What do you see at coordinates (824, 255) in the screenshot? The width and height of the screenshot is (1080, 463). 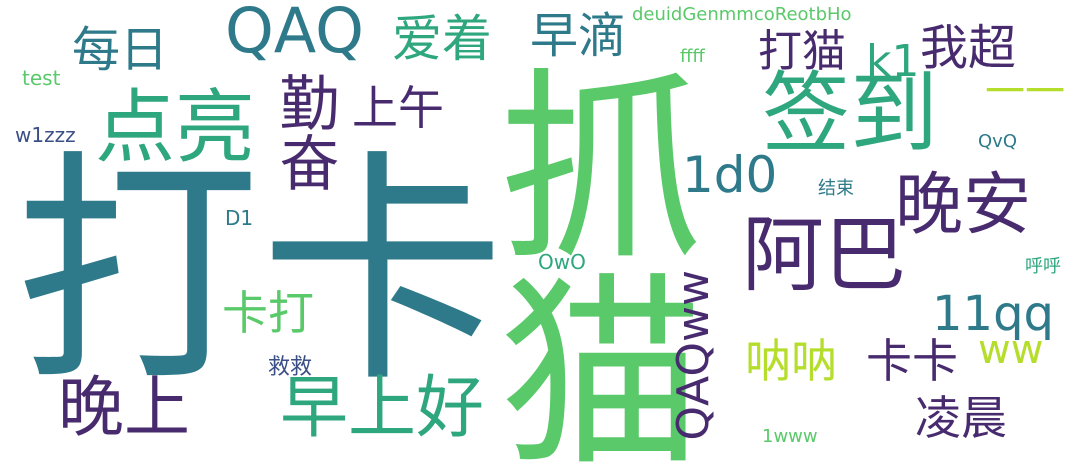 I see `word-afu: 阿巴` at bounding box center [824, 255].